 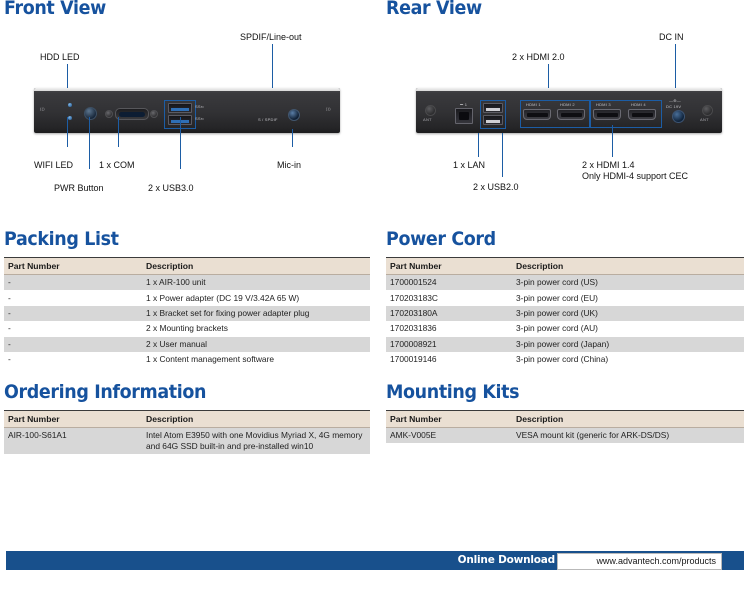 I want to click on table-row: 170203183C 3-pin power cord (EU), so click(x=565, y=298).